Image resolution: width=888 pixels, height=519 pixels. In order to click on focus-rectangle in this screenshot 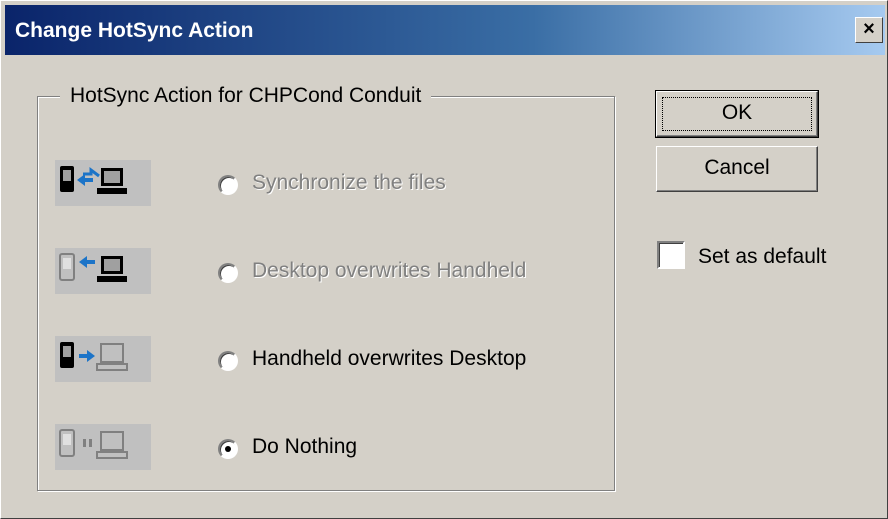, I will do `click(737, 114)`.